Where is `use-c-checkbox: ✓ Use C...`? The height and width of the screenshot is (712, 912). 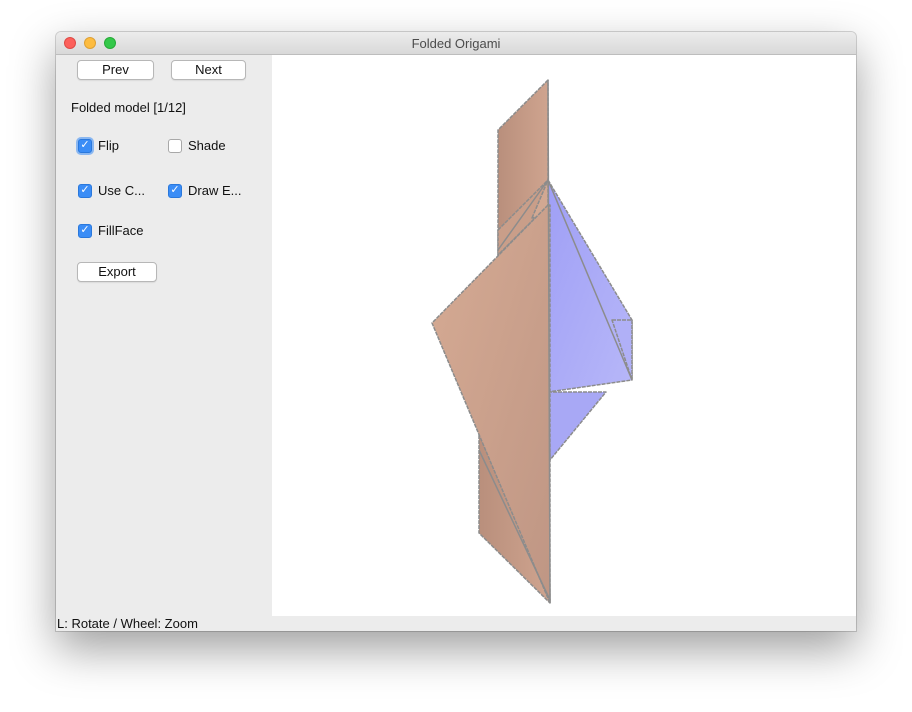
use-c-checkbox: ✓ Use C... is located at coordinates (111, 190).